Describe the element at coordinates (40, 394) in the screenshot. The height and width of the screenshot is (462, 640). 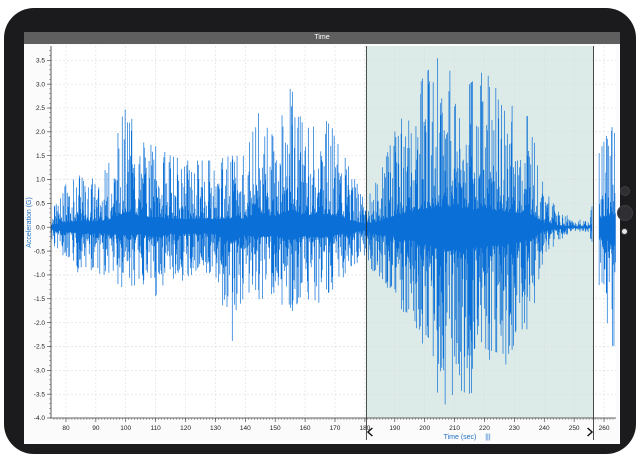
I see `y-tick-label: -3.5` at that location.